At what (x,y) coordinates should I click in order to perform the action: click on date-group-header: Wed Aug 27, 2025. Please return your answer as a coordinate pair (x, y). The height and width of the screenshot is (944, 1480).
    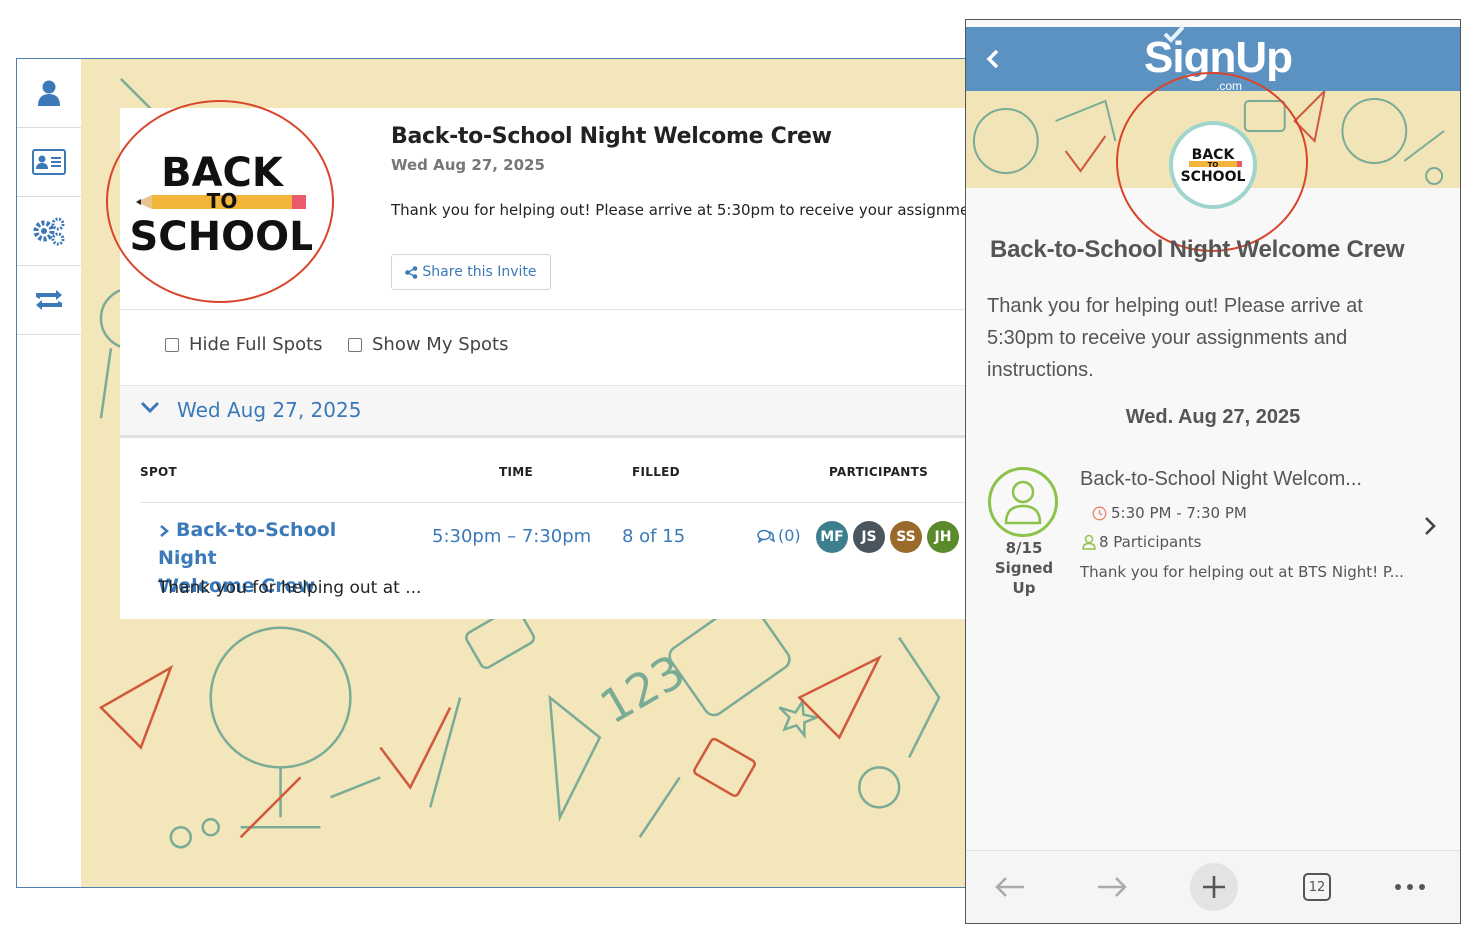
    Looking at the image, I should click on (547, 411).